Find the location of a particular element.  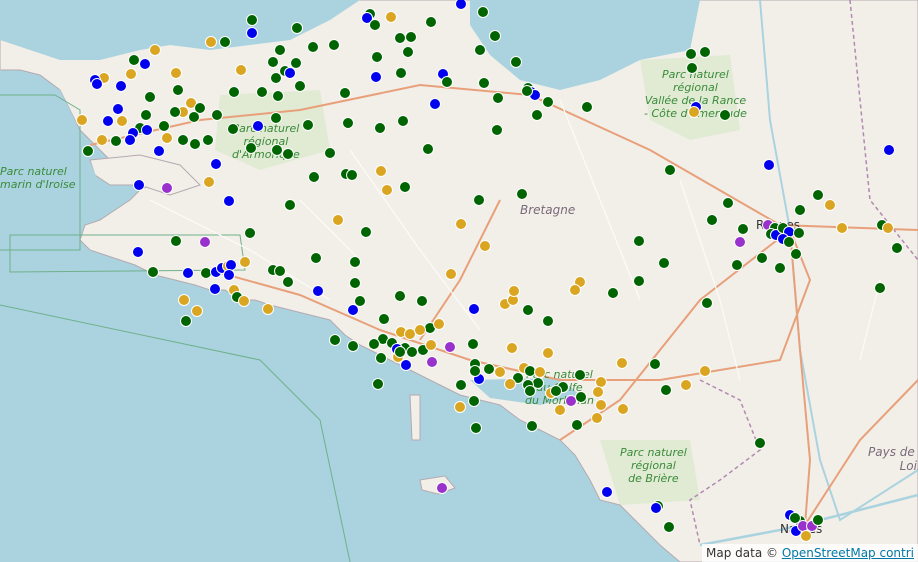

osm-attribution-link: OpenStreetMap contri is located at coordinates (848, 553).